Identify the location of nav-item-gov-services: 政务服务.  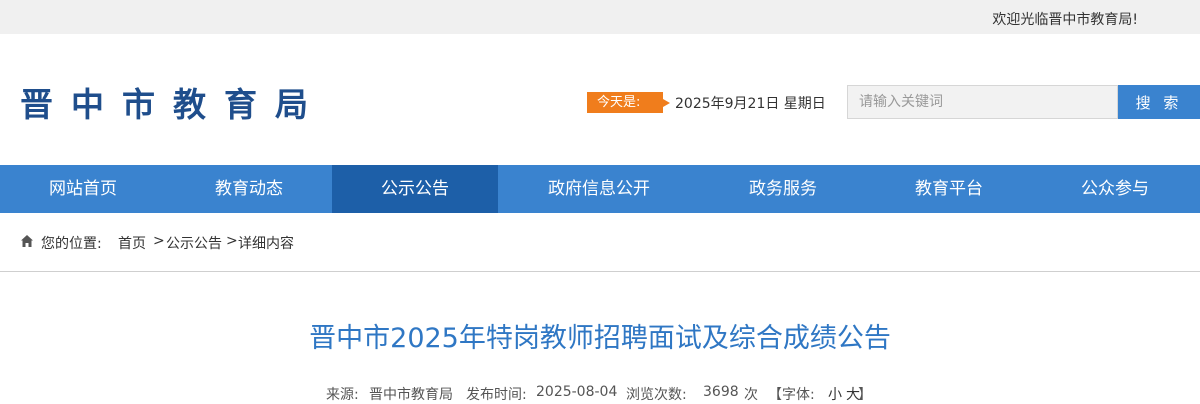
(783, 189).